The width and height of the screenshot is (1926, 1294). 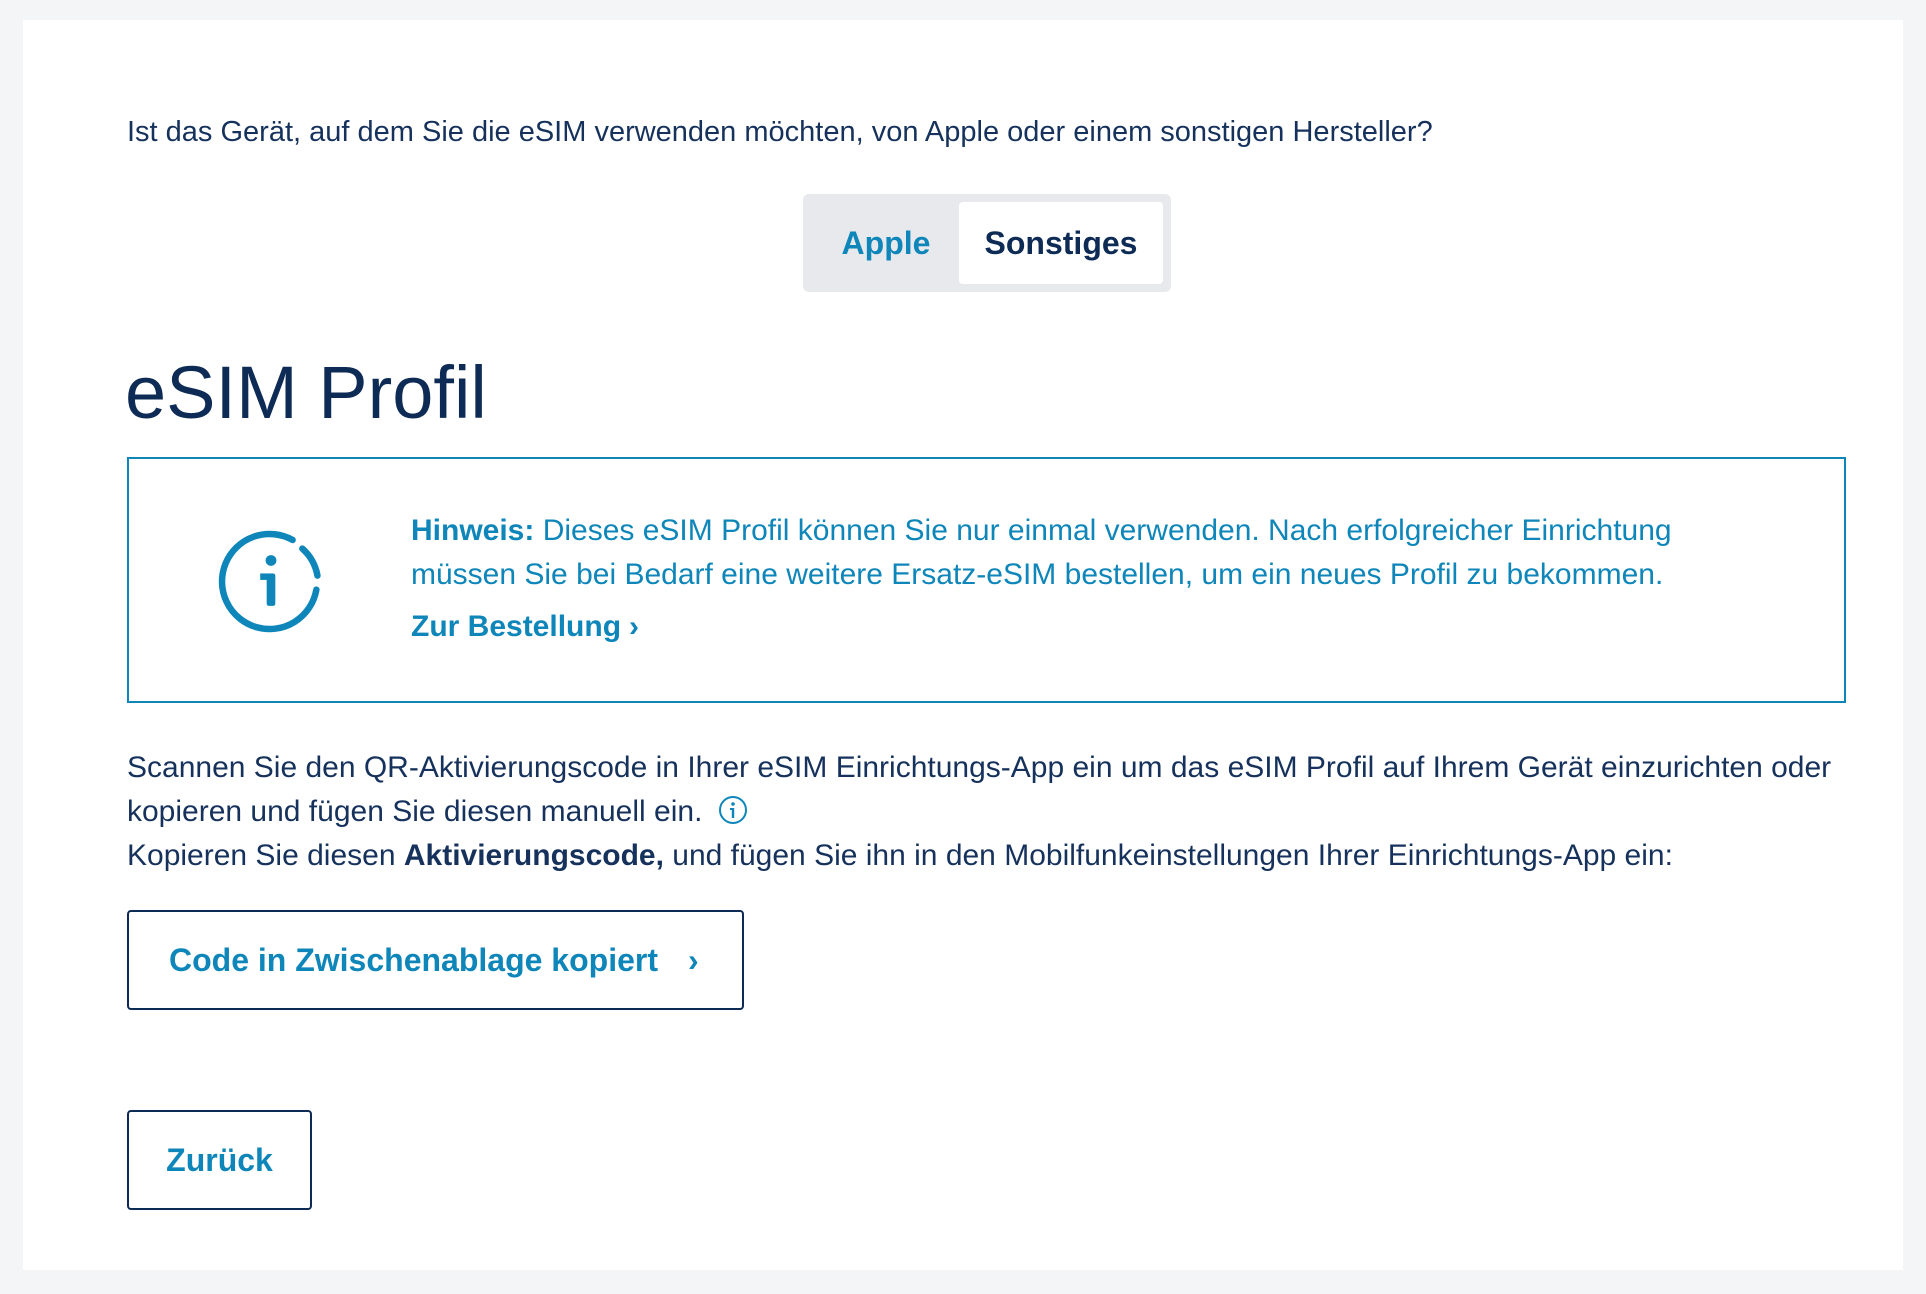 I want to click on toggle-option-sonstiges: Sonstiges, so click(x=1061, y=243).